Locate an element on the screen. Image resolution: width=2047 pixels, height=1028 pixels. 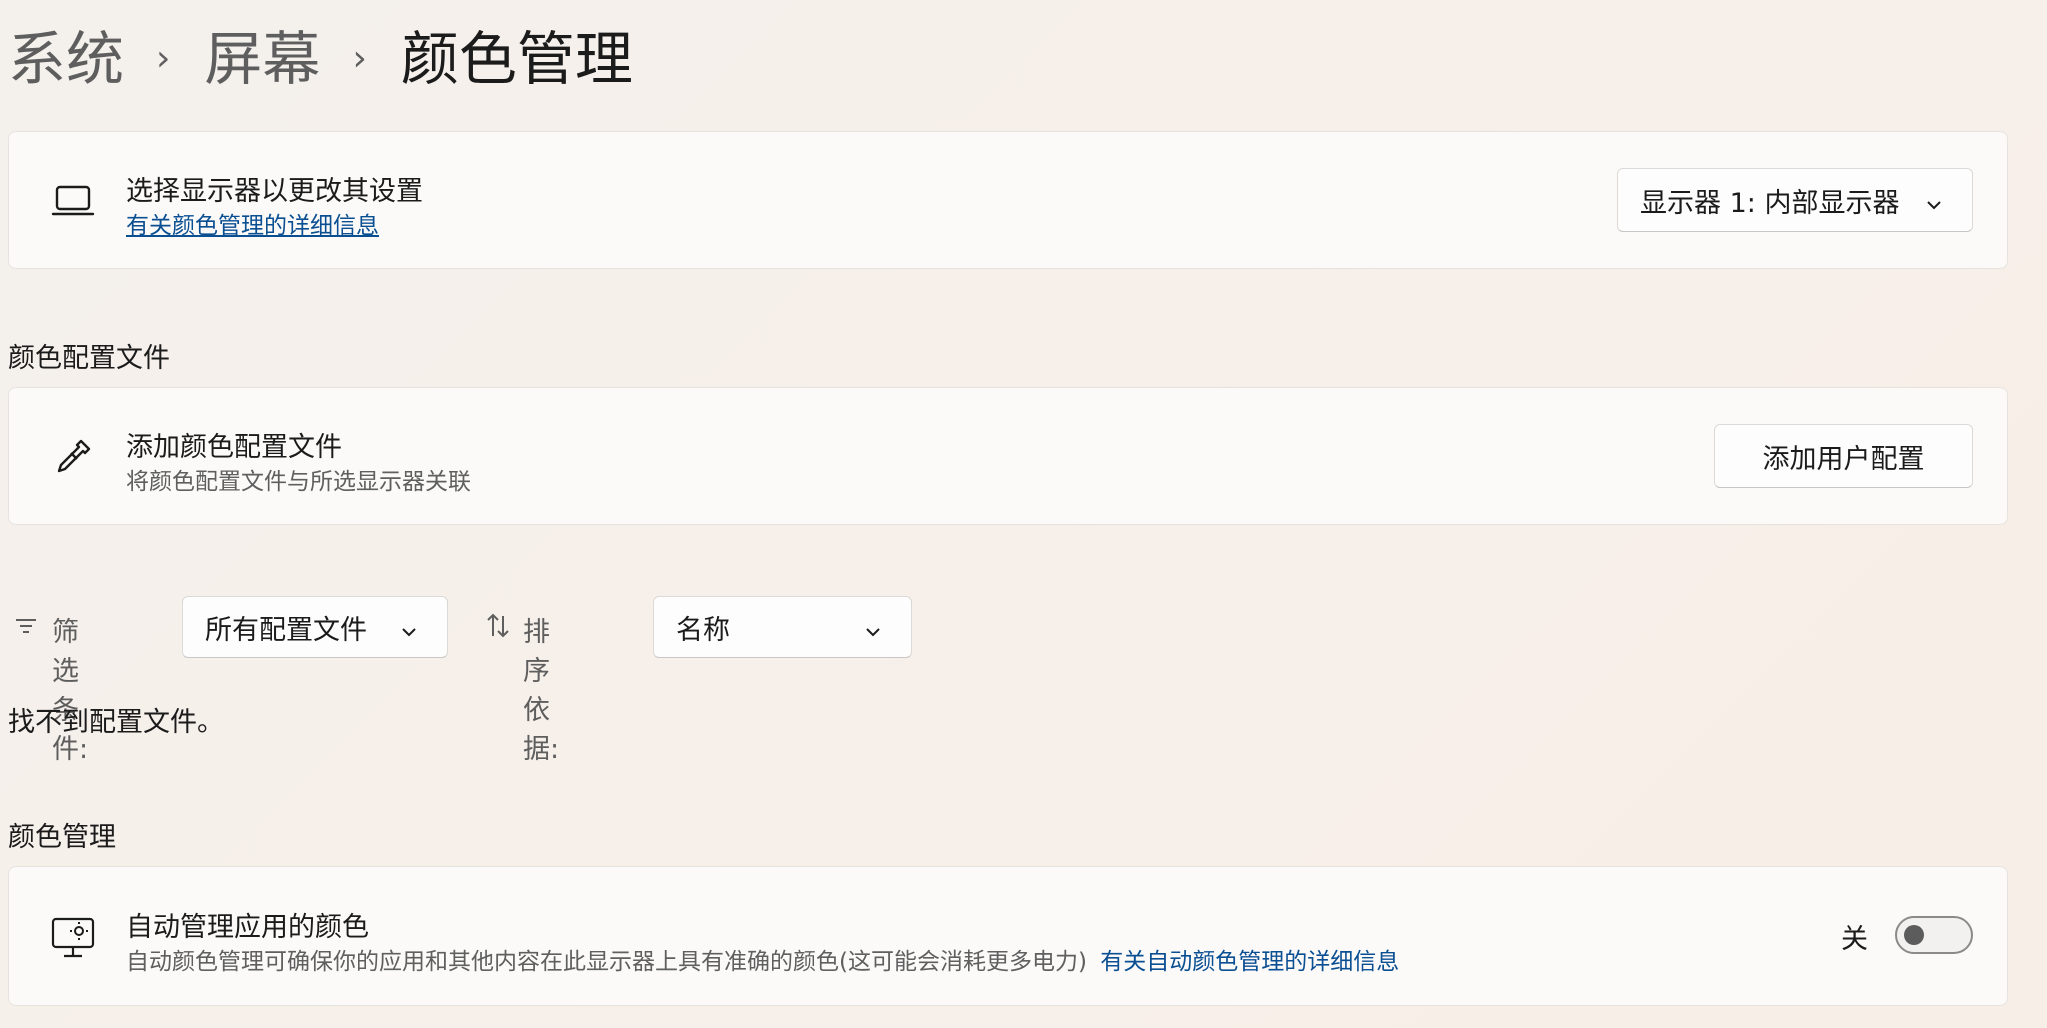
auto-color-info-link: 有关自动颜色管理的详细信息 is located at coordinates (1249, 962).